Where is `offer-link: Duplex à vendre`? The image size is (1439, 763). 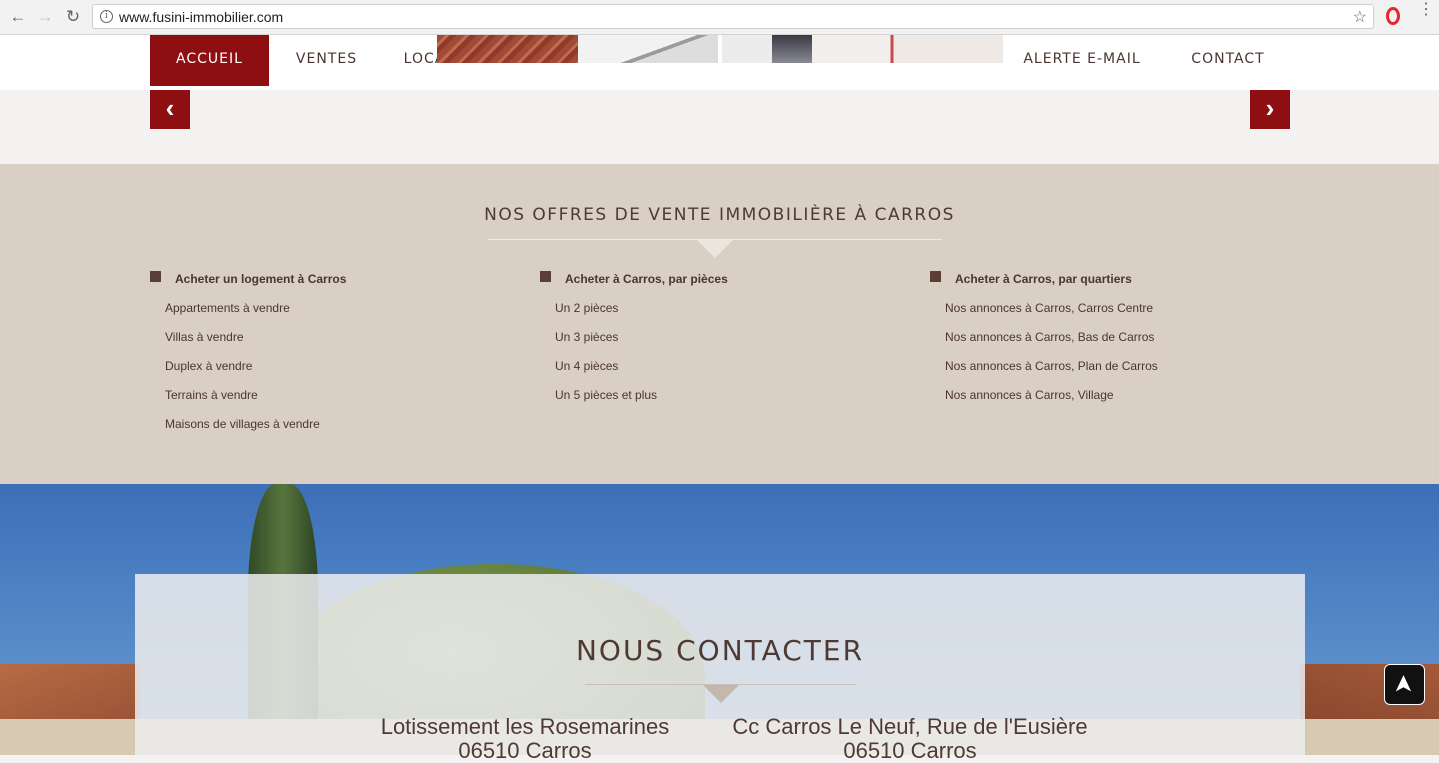
offer-link: Duplex à vendre is located at coordinates (255, 372).